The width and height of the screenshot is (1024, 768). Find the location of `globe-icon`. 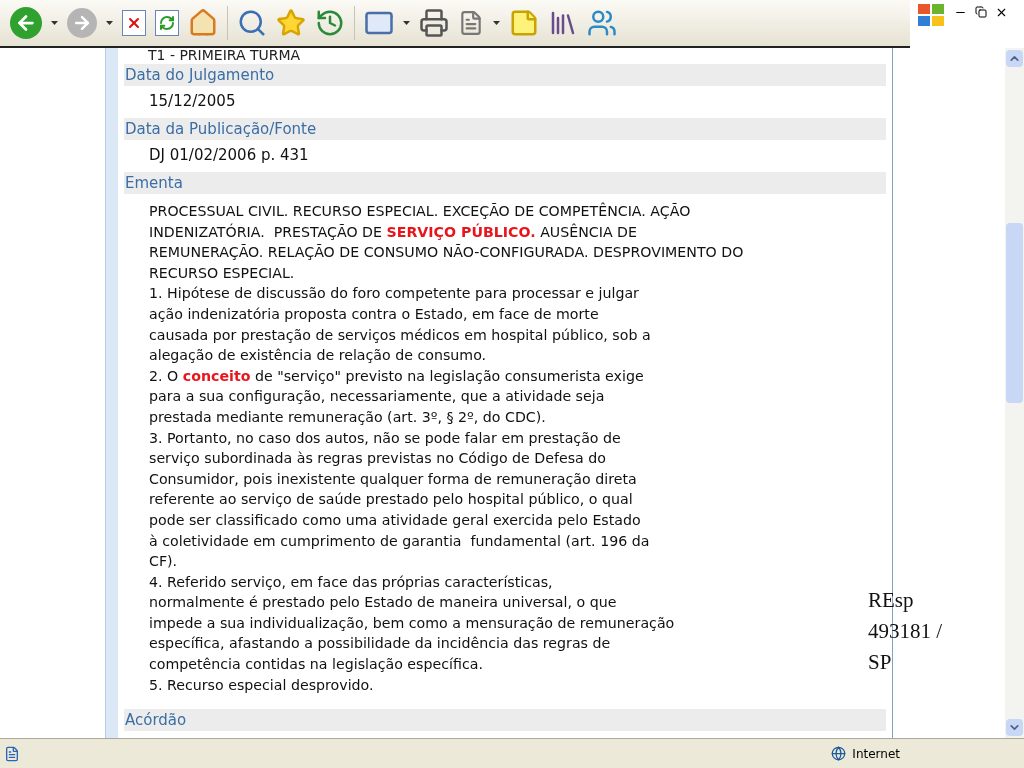

globe-icon is located at coordinates (839, 753).